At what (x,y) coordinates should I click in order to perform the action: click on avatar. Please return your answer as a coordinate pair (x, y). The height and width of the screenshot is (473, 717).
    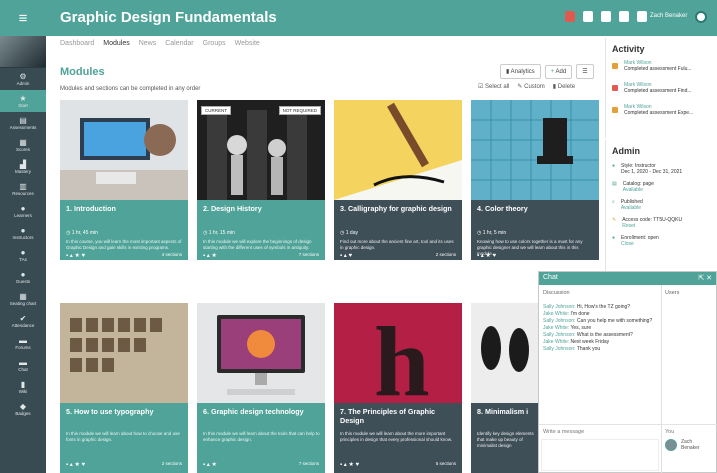
    Looking at the image, I should click on (701, 17).